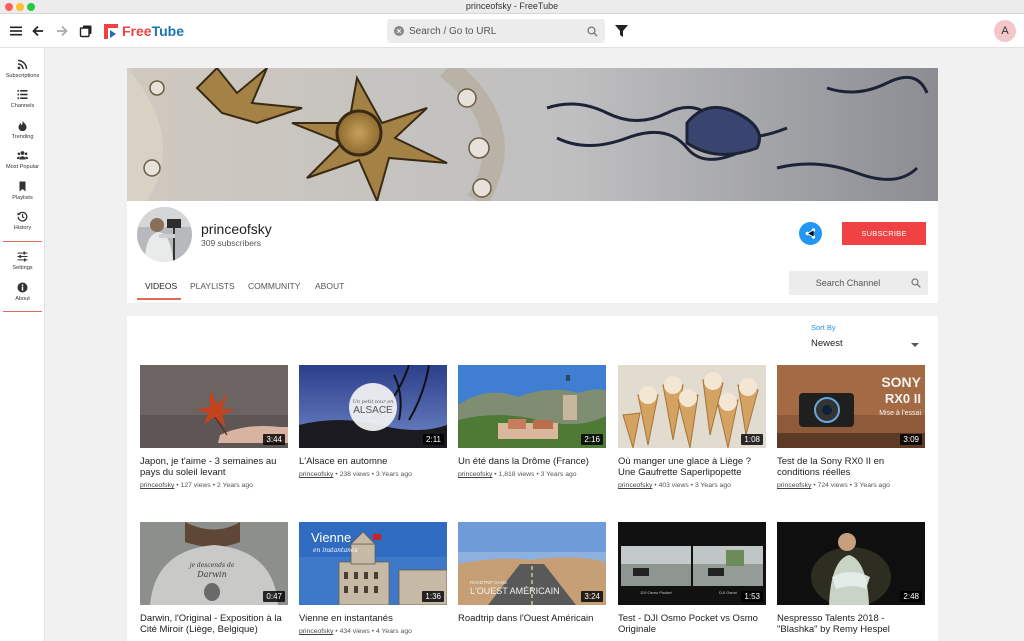 The height and width of the screenshot is (641, 1024). Describe the element at coordinates (22, 228) in the screenshot. I see `sidebar-label: History` at that location.